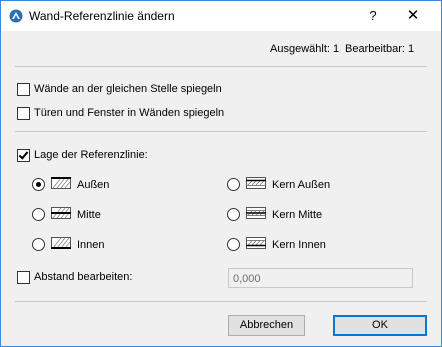 This screenshot has height=347, width=442. What do you see at coordinates (221, 301) in the screenshot?
I see `divider-bottom` at bounding box center [221, 301].